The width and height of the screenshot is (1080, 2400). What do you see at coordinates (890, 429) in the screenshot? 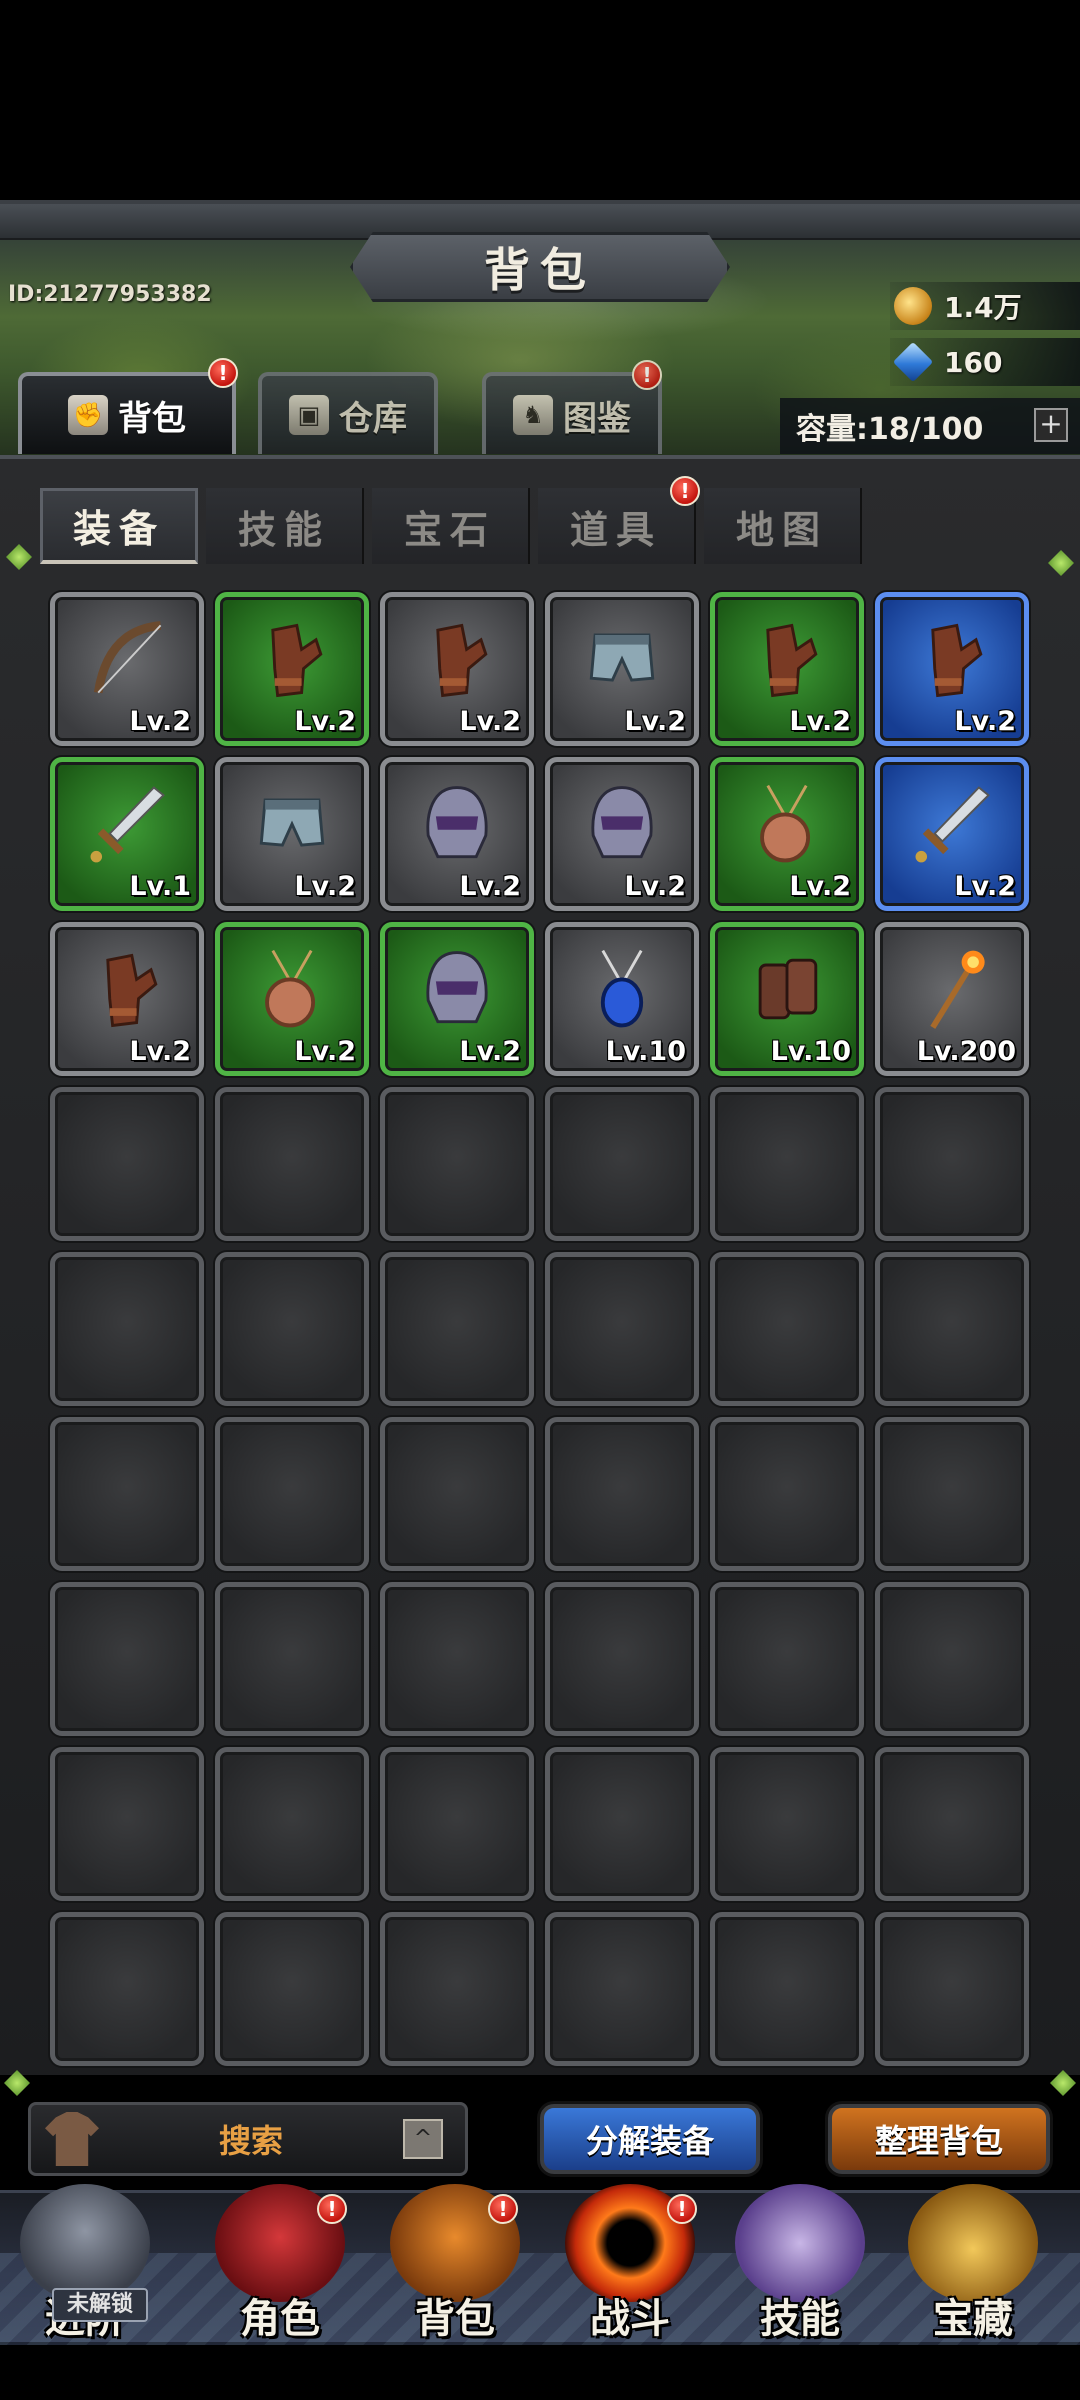
I see `capacity-label: 容量:18/100` at bounding box center [890, 429].